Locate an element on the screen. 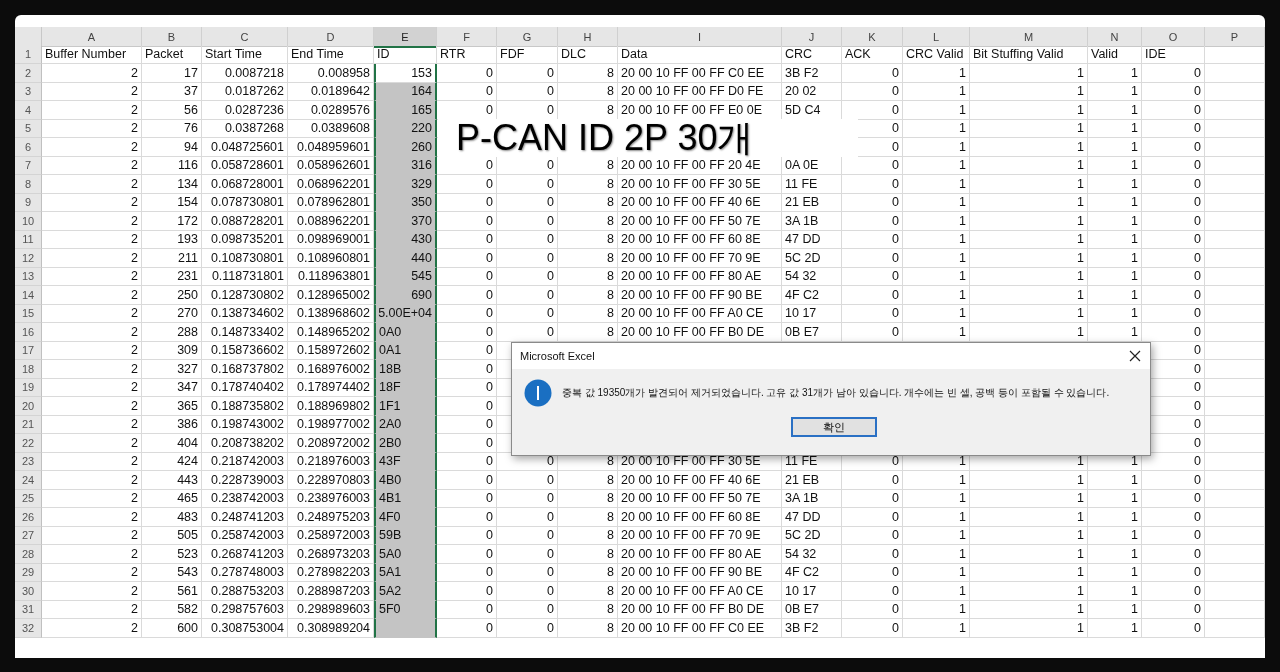 The width and height of the screenshot is (1280, 672). column-header: K is located at coordinates (872, 37).